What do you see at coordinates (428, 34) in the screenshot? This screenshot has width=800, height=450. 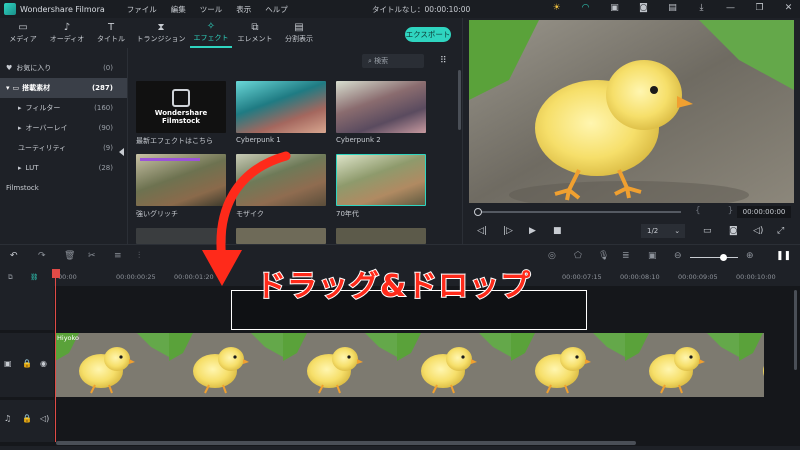 I see `export-button: エクスポート` at bounding box center [428, 34].